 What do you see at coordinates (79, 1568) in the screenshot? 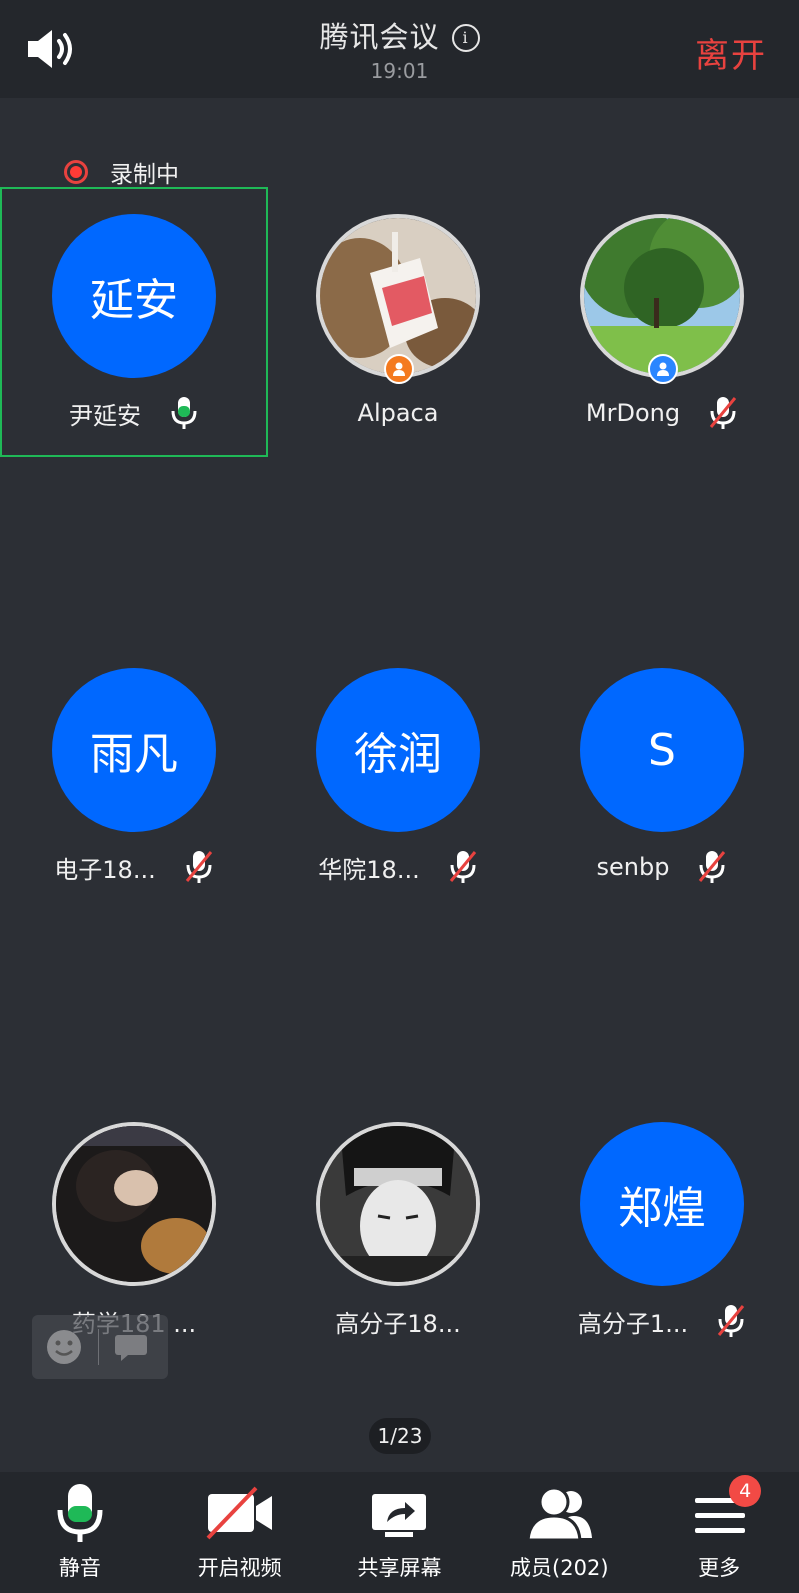
I see `mute-label: 静音` at bounding box center [79, 1568].